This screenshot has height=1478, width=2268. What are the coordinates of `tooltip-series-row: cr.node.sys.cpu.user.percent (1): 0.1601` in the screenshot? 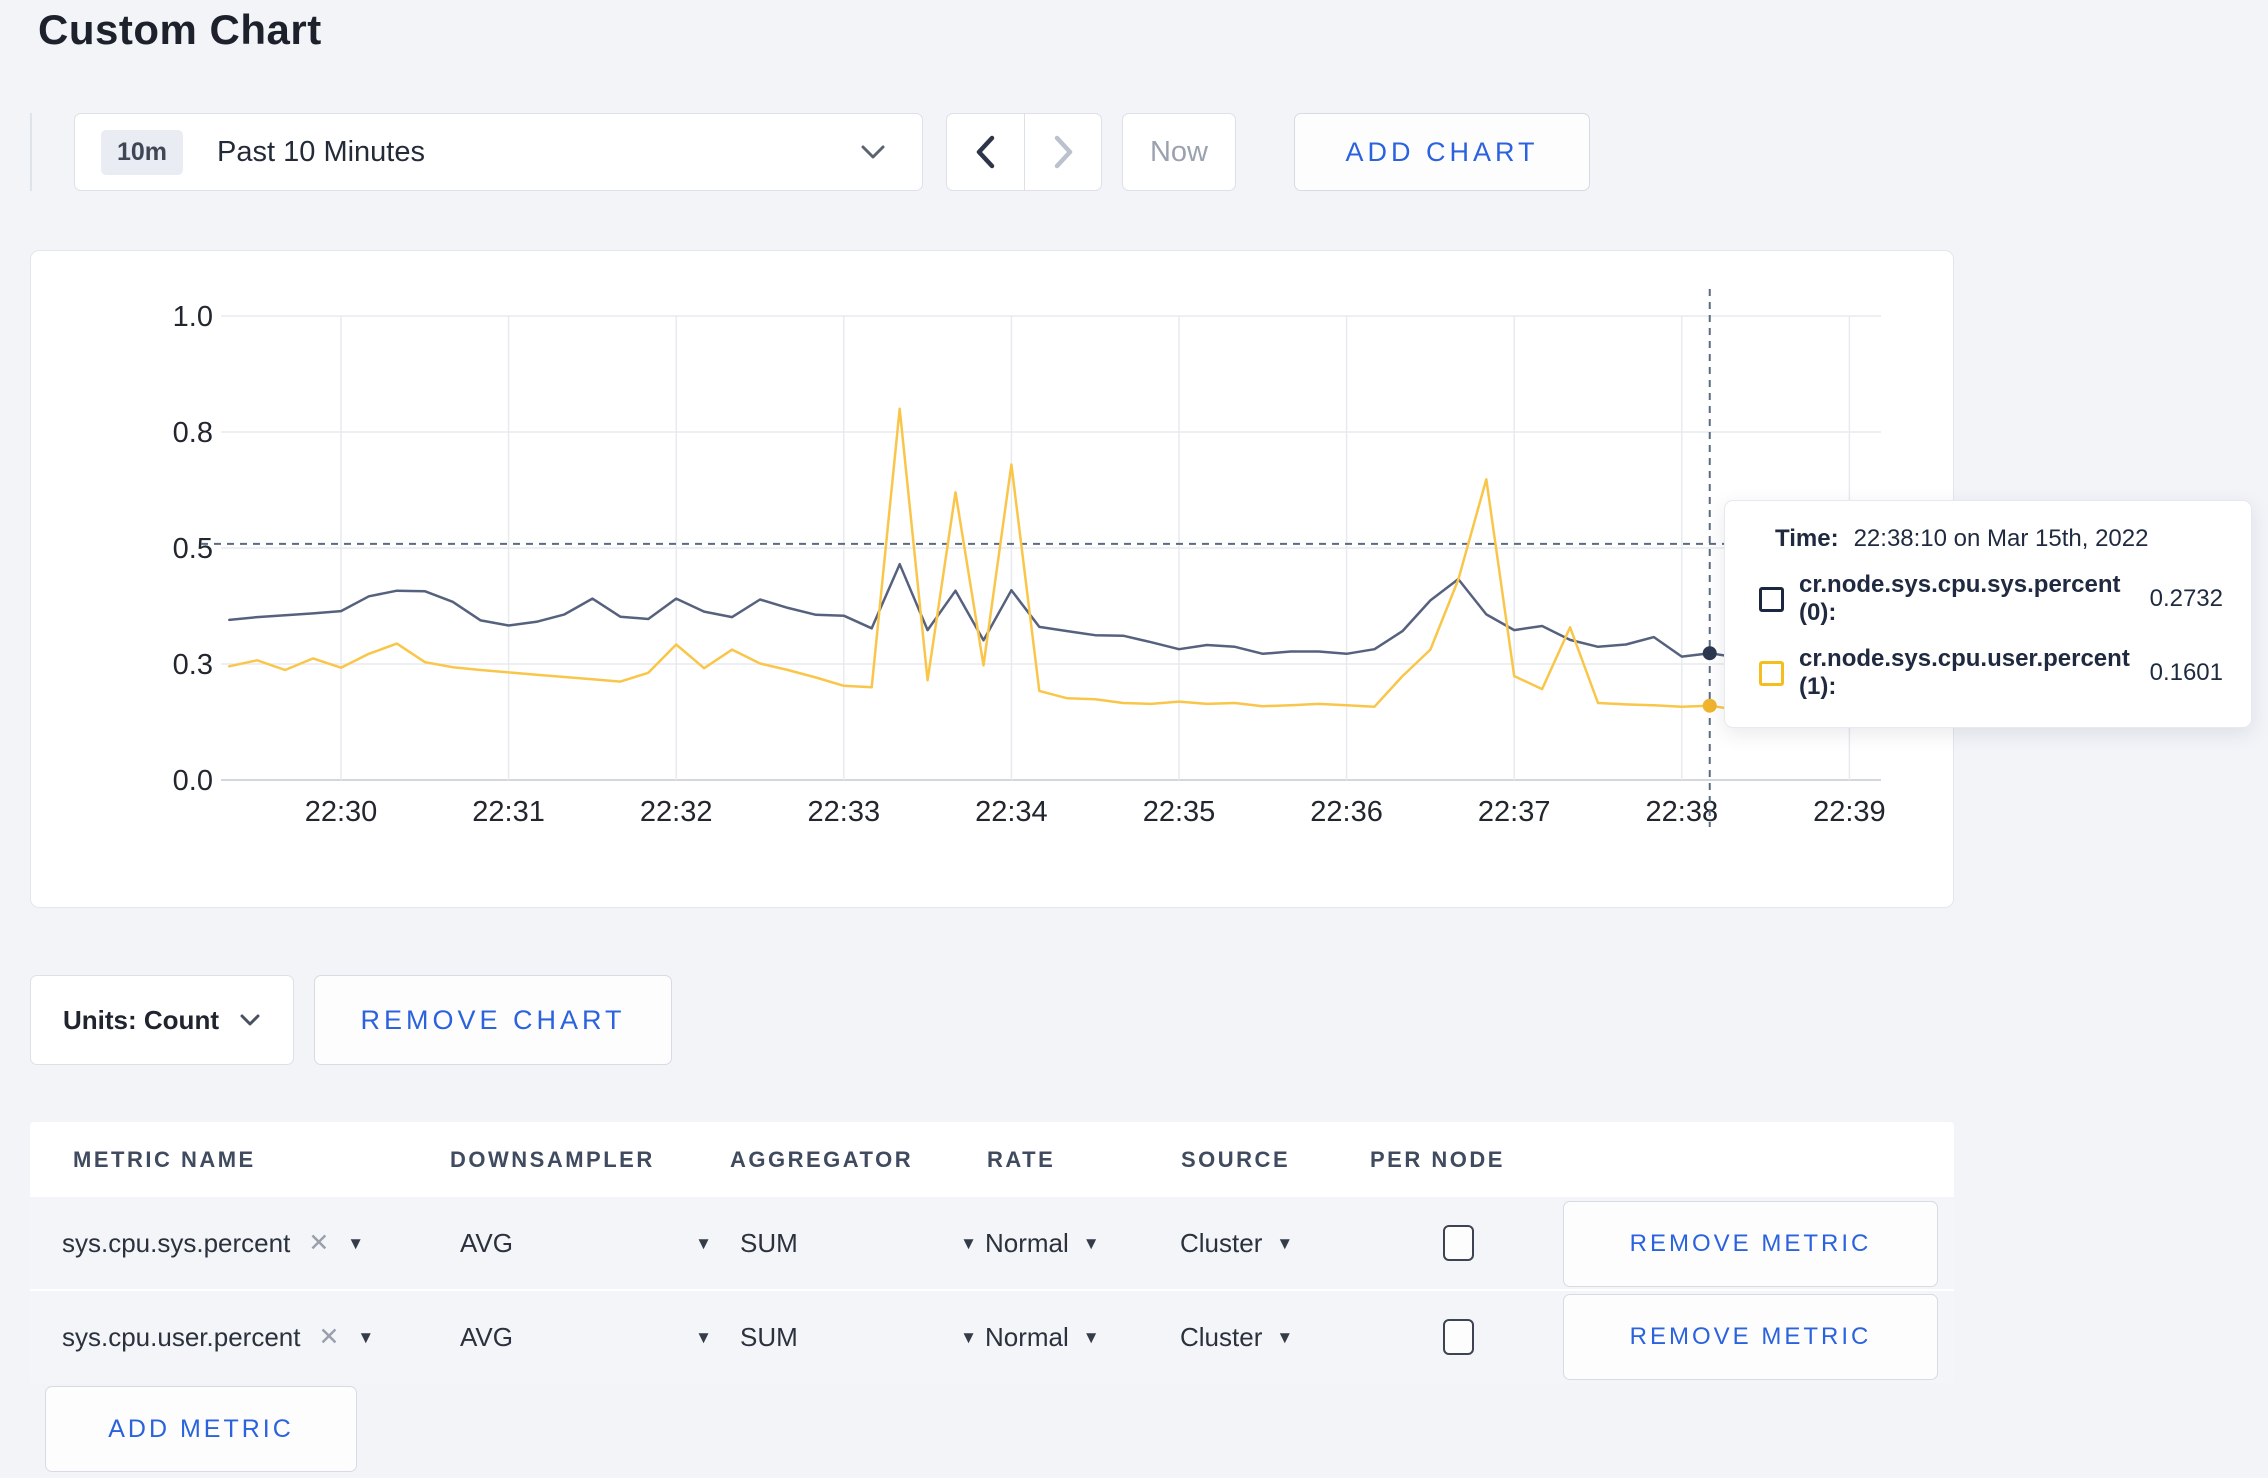 It's located at (1991, 673).